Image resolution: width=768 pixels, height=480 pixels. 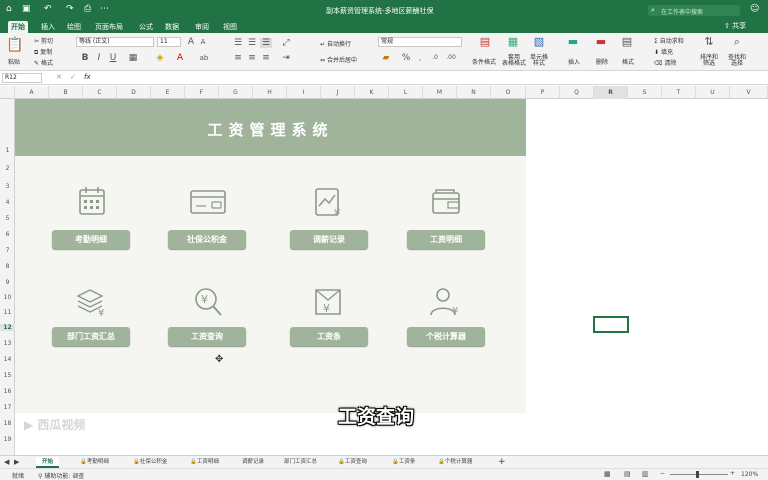 I want to click on more-icon: ⋯, so click(x=104, y=9).